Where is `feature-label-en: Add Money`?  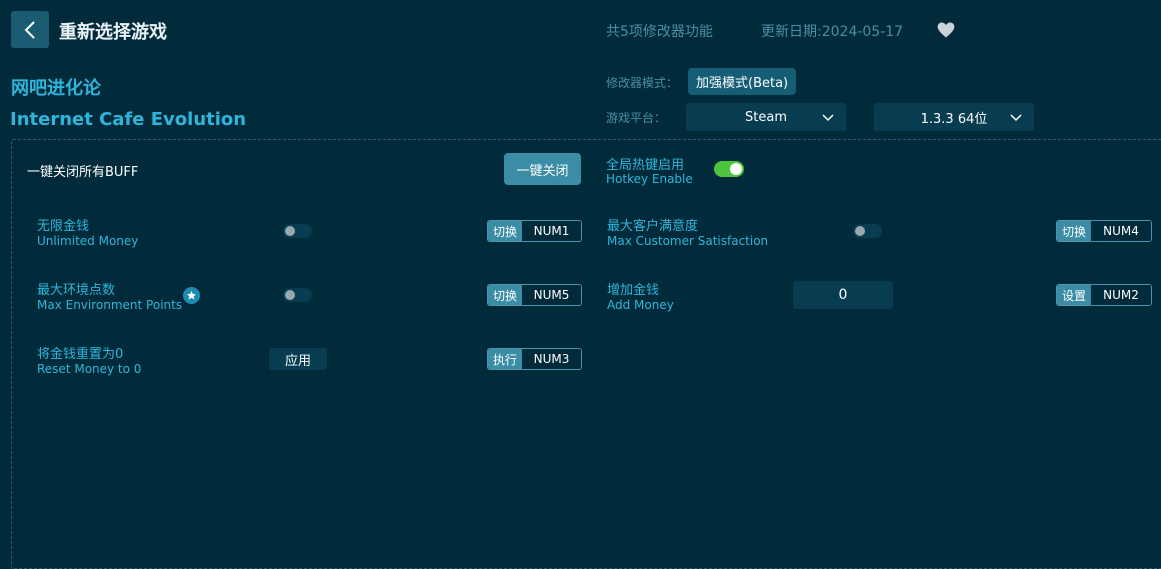 feature-label-en: Add Money is located at coordinates (640, 305).